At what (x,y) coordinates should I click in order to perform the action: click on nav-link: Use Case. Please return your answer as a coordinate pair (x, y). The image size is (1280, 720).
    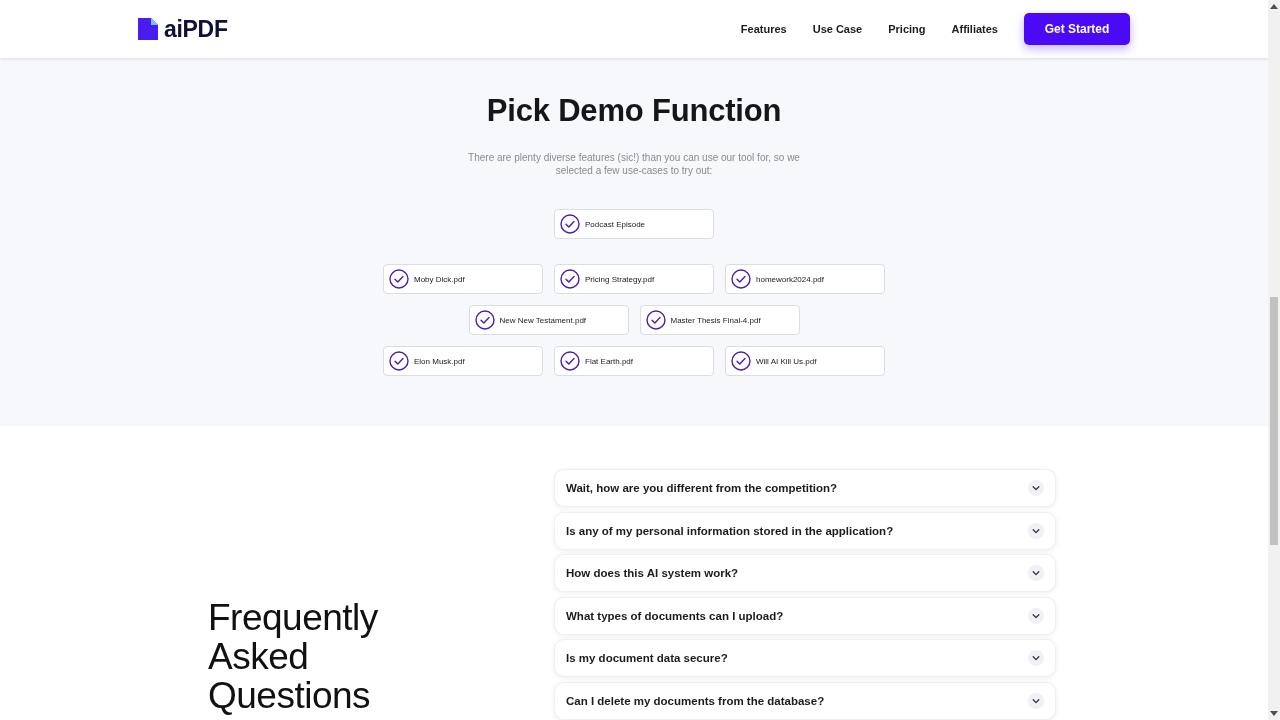
    Looking at the image, I should click on (837, 29).